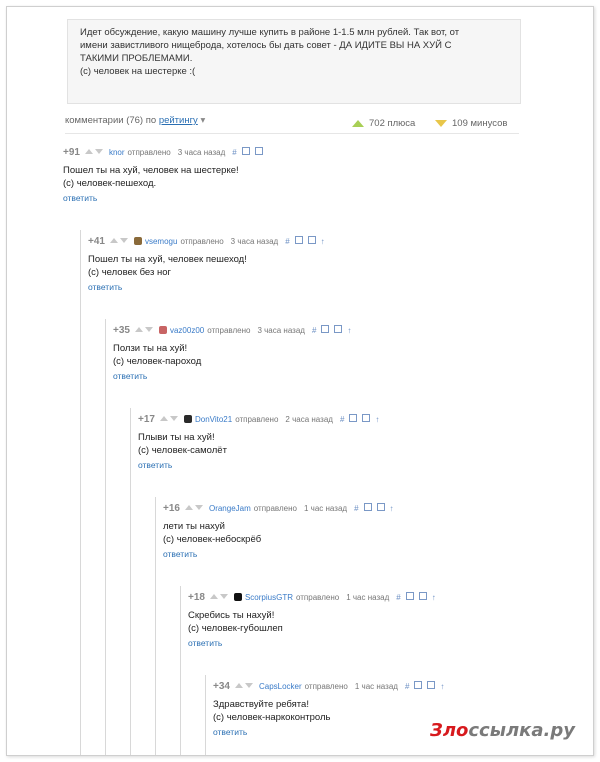 This screenshot has height=762, width=600. Describe the element at coordinates (272, 717) in the screenshot. I see `comment-line: (с) человек-наркоконтроль` at that location.